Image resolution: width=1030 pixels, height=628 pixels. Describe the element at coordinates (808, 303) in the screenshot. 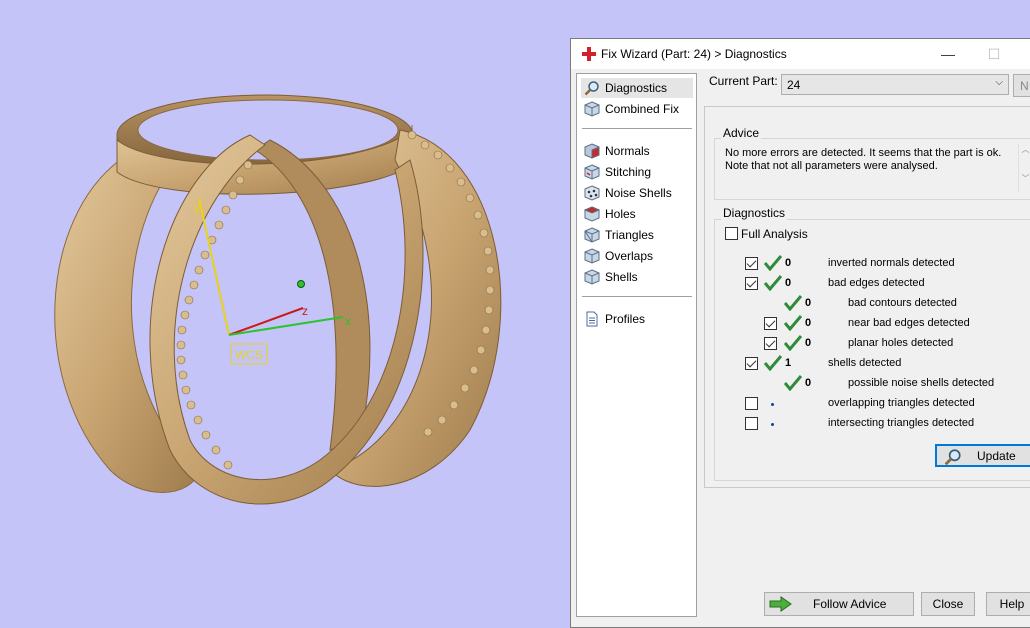

I see `bad-contours-count: 0` at that location.